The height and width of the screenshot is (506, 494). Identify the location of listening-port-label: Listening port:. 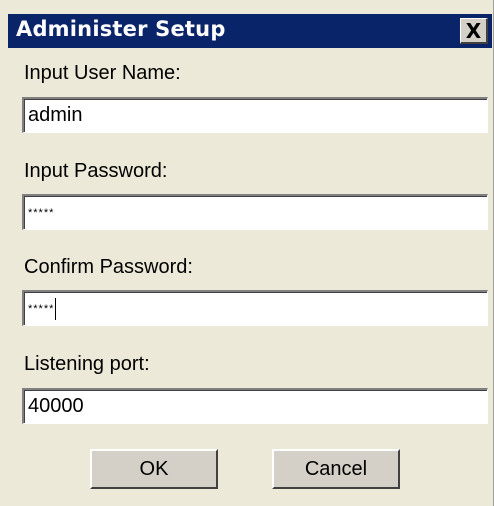
(87, 364).